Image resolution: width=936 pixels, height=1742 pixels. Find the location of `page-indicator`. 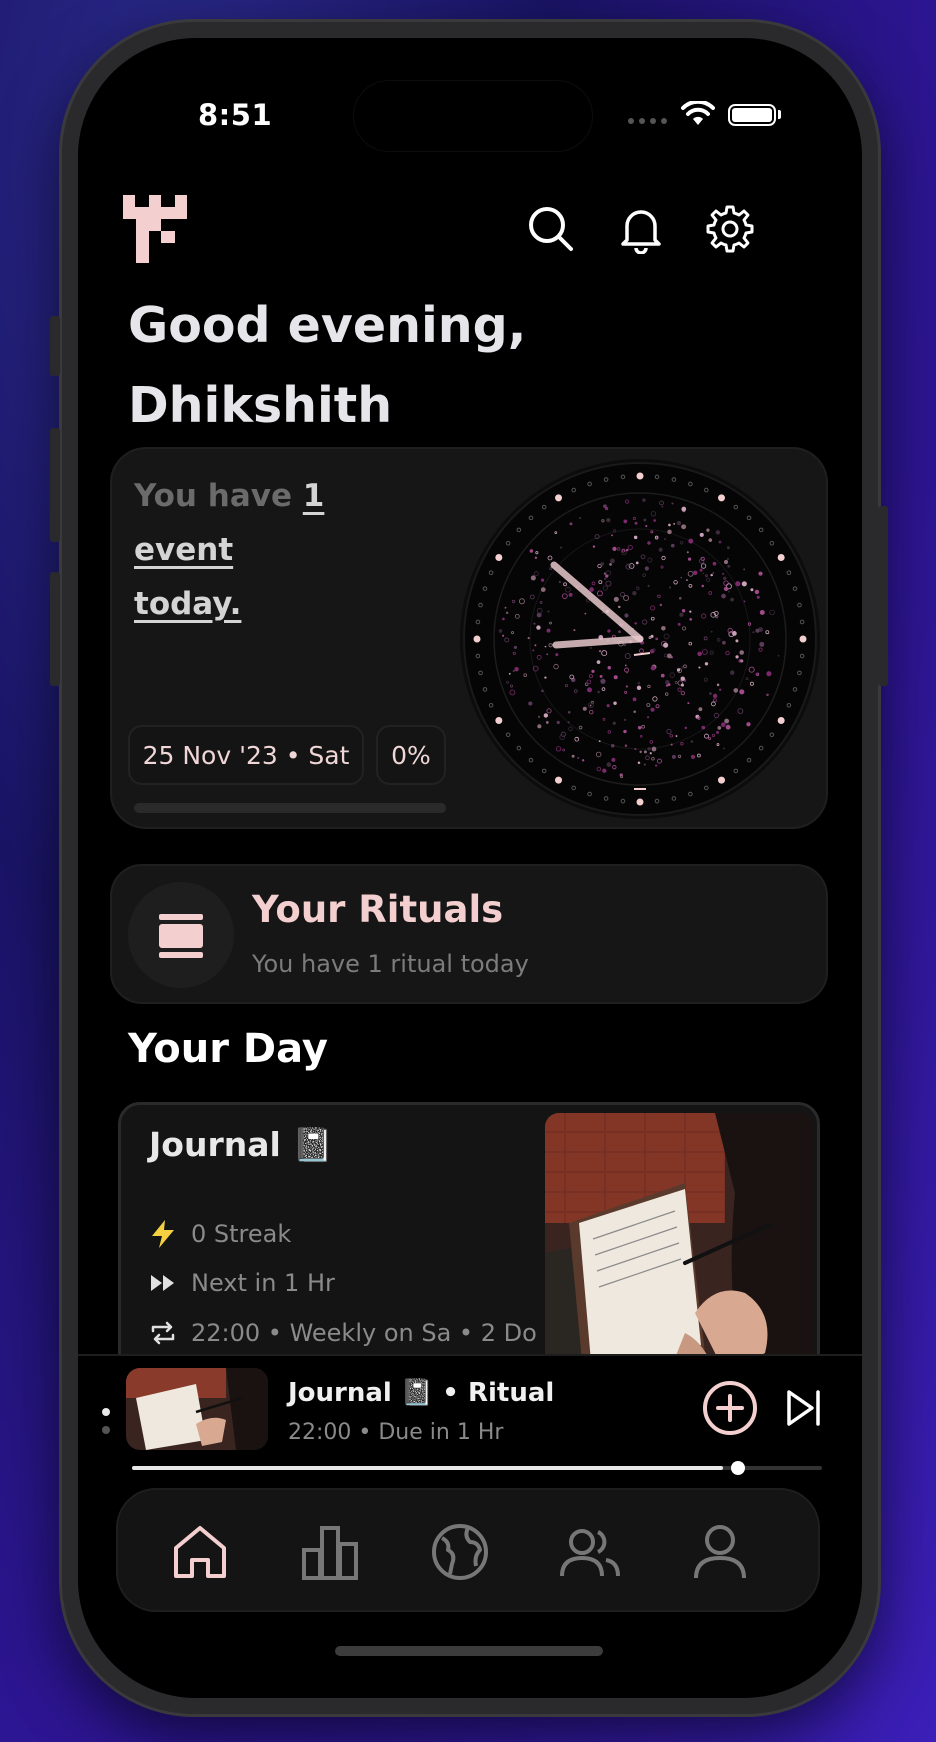

page-indicator is located at coordinates (106, 1421).